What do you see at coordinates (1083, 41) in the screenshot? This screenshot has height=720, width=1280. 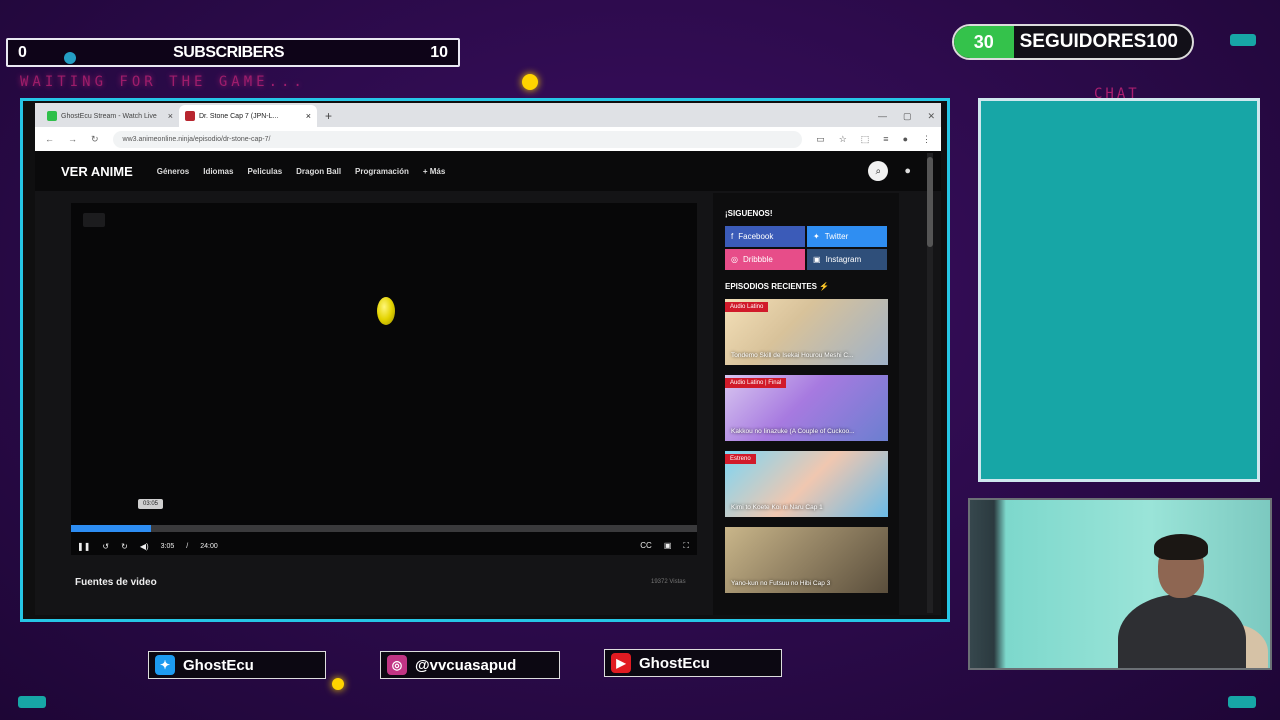 I see `followers-label: SEGUIDORES` at bounding box center [1083, 41].